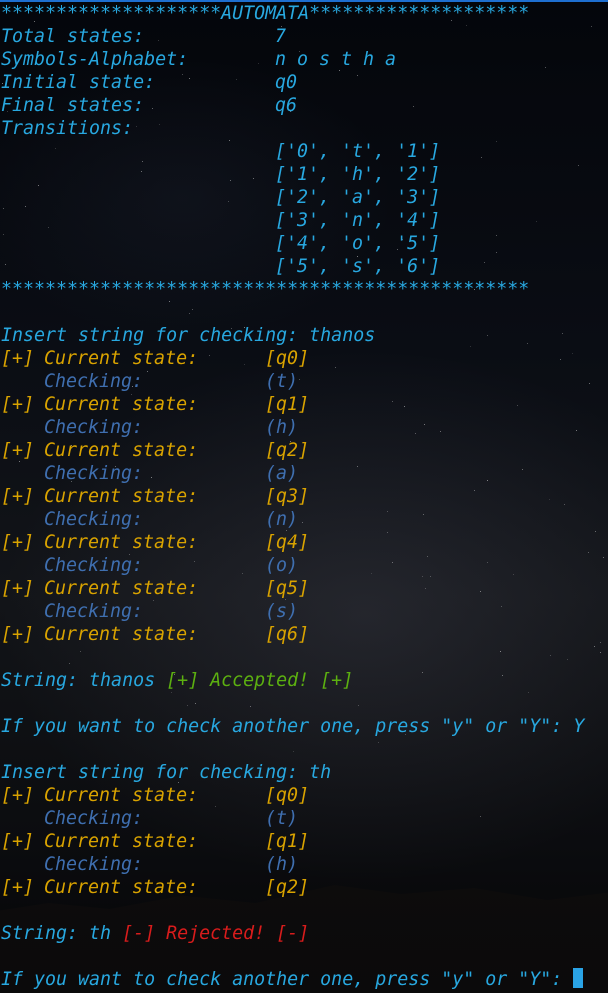 This screenshot has width=608, height=993. I want to click on current-state-value: [q5], so click(287, 588).